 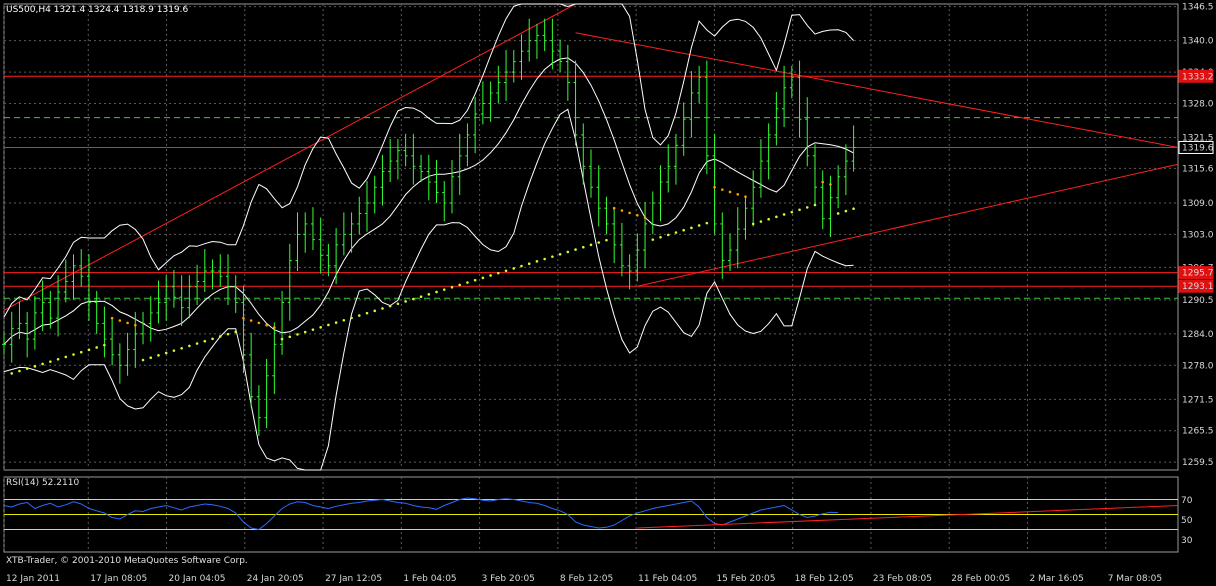 What do you see at coordinates (745, 579) in the screenshot?
I see `x-tick-label: 15 Feb 20:05` at bounding box center [745, 579].